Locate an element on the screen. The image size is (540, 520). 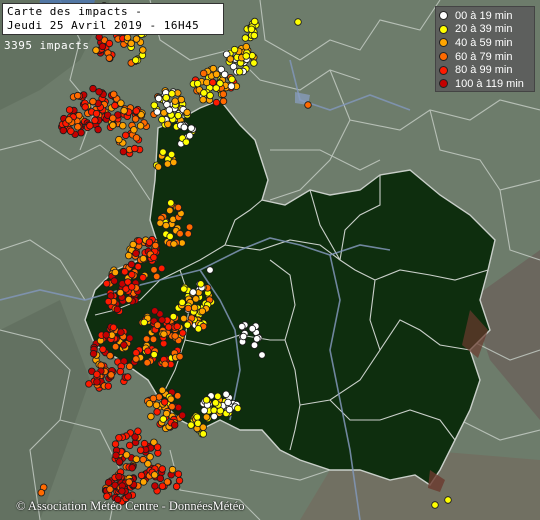
legend-item: 40 à 59 min is located at coordinates (486, 43).